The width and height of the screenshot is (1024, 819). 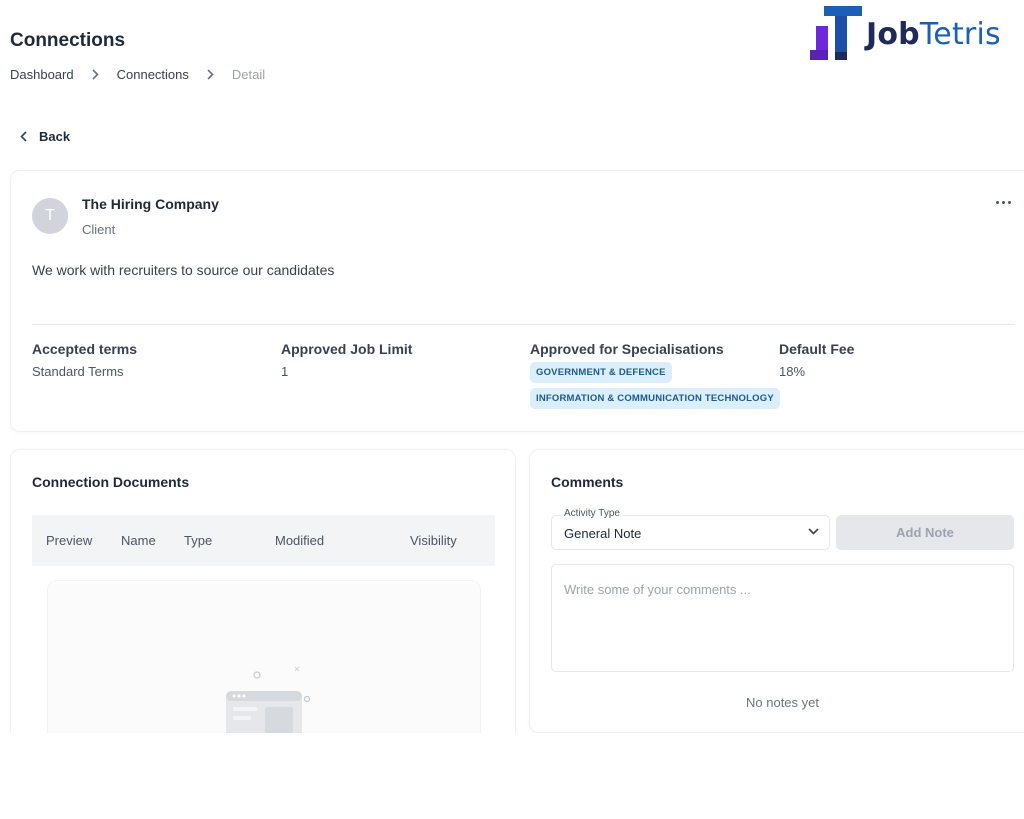 I want to click on jobtetris-logo-icon, so click(x=836, y=33).